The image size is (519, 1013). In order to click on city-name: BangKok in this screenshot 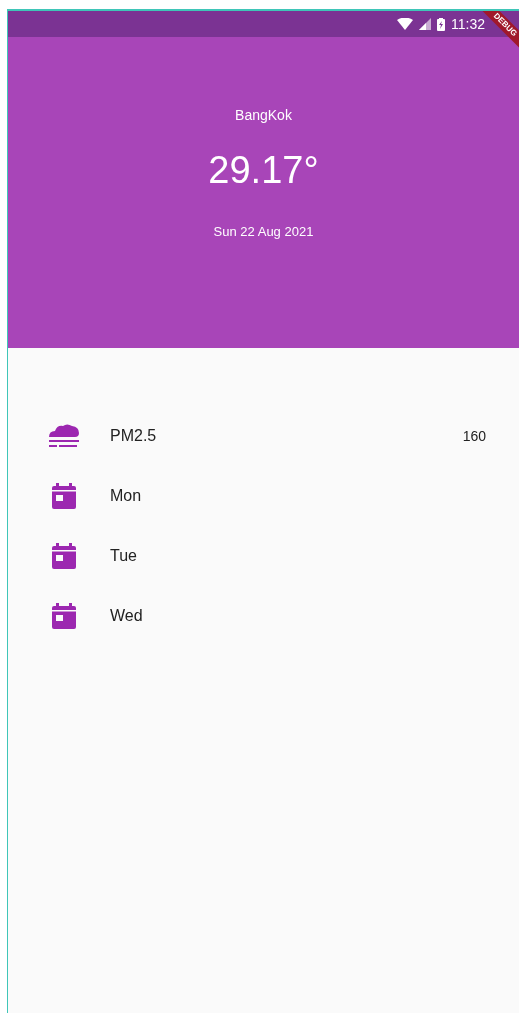, I will do `click(263, 115)`.